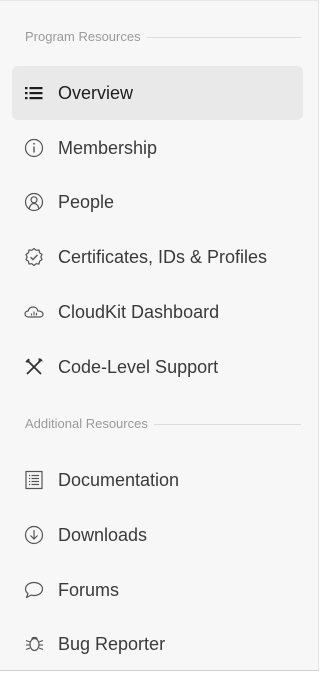  I want to click on sidebar-item-certificates: Certificates, IDs & Profiles, so click(157, 257).